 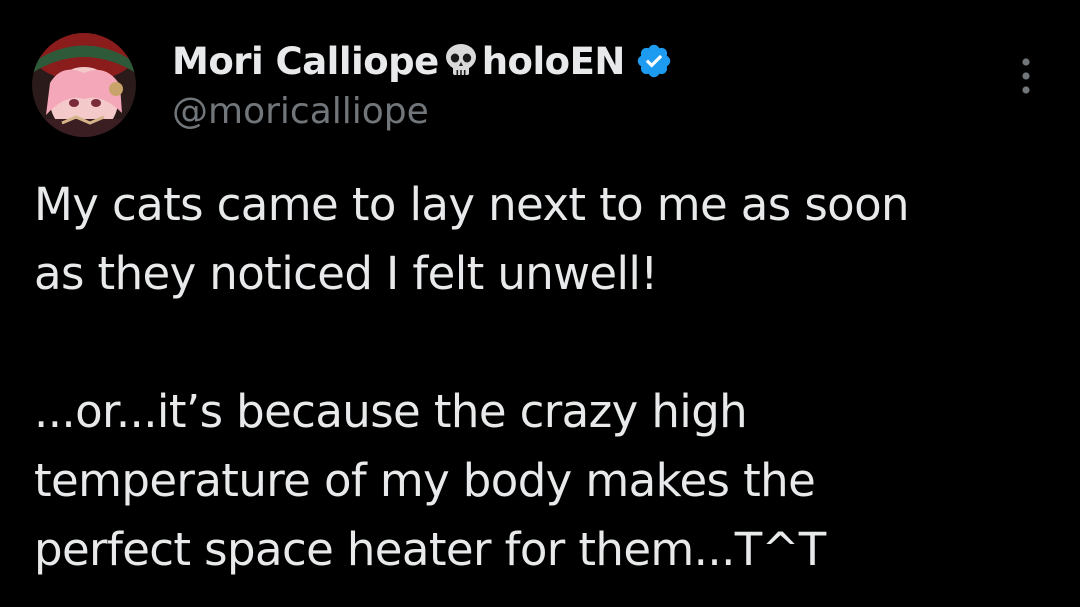 I want to click on author-name-row: Mori Calliope holoEN, so click(x=586, y=61).